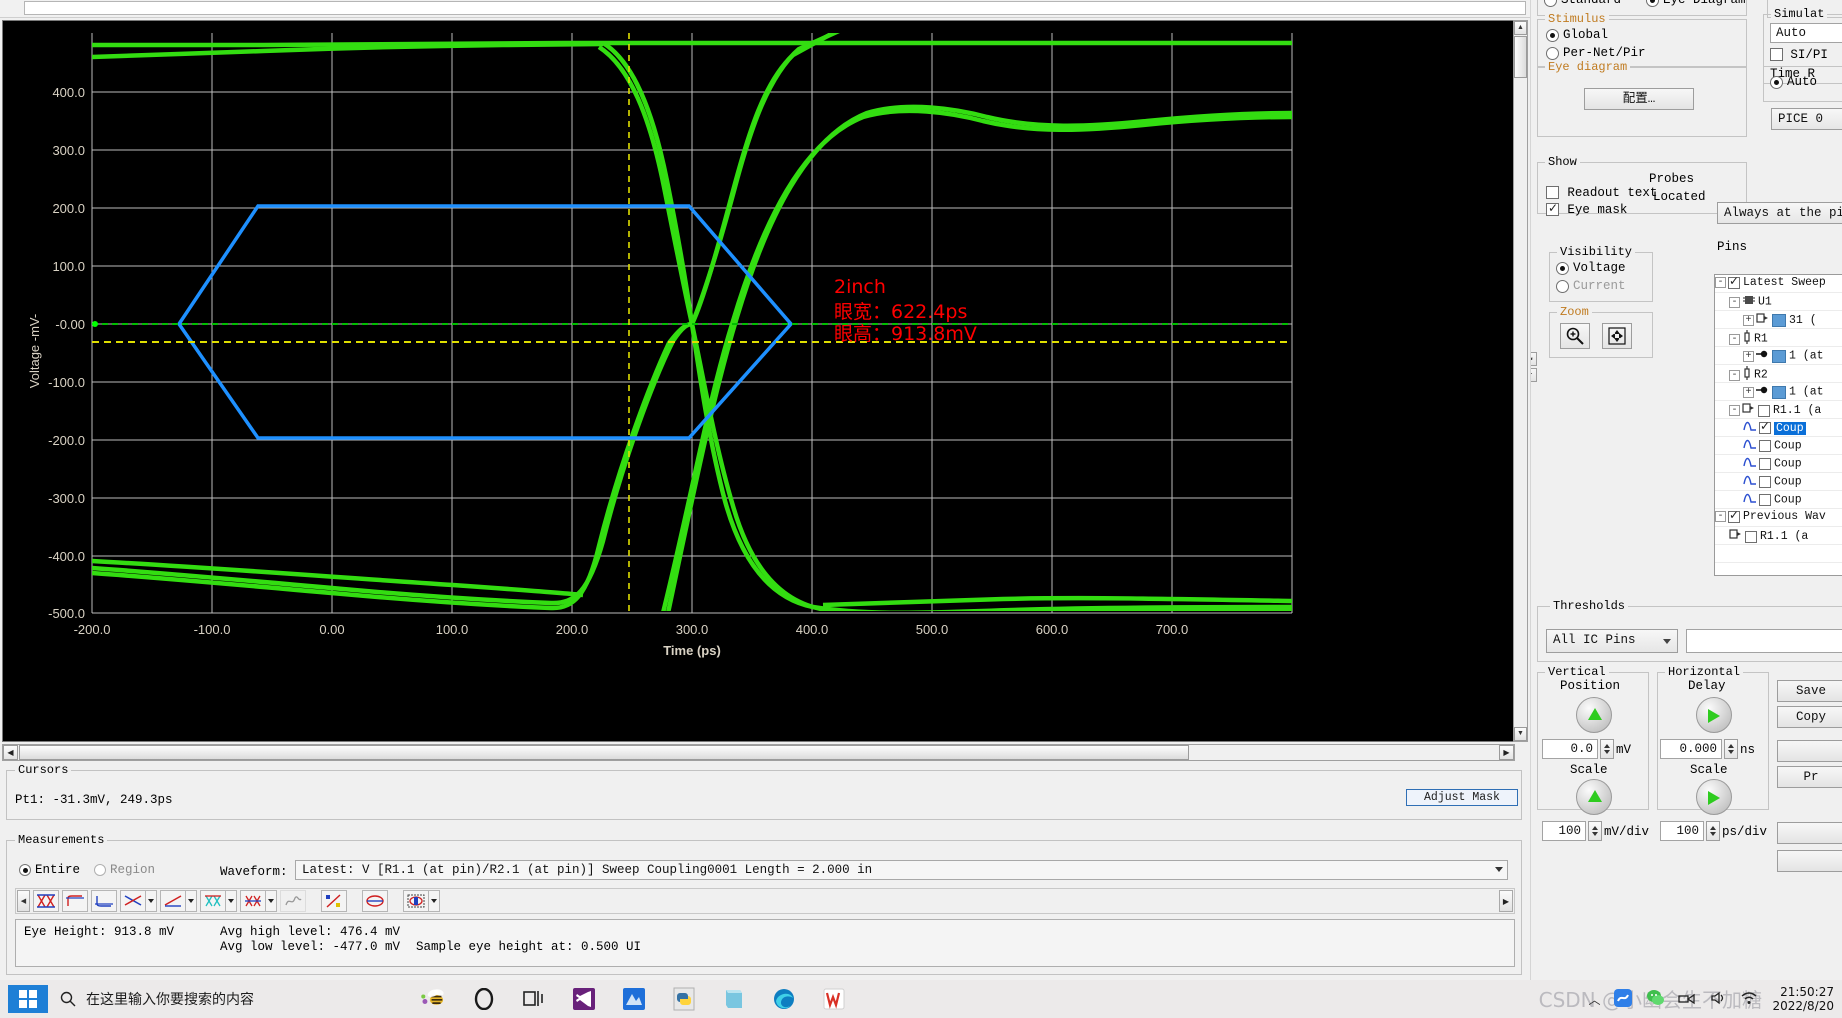 The image size is (1842, 1018). I want to click on app-blue-icon, so click(634, 999).